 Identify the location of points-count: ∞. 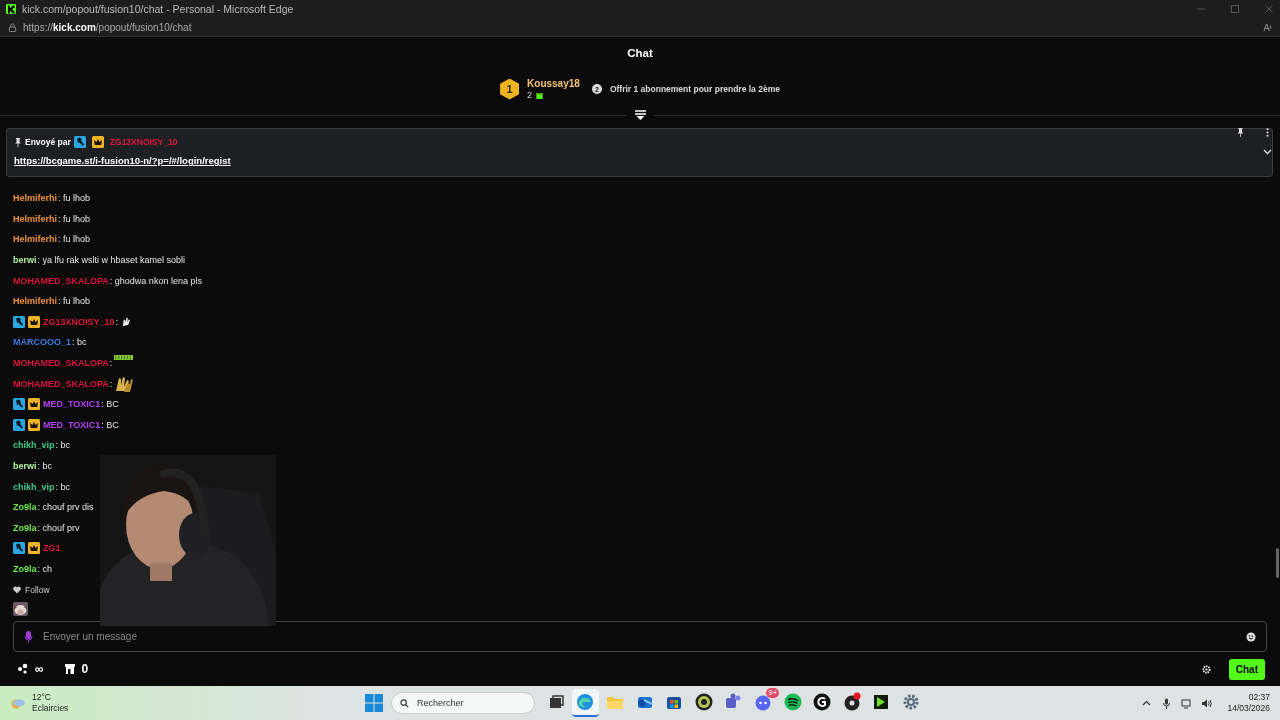
(39, 669).